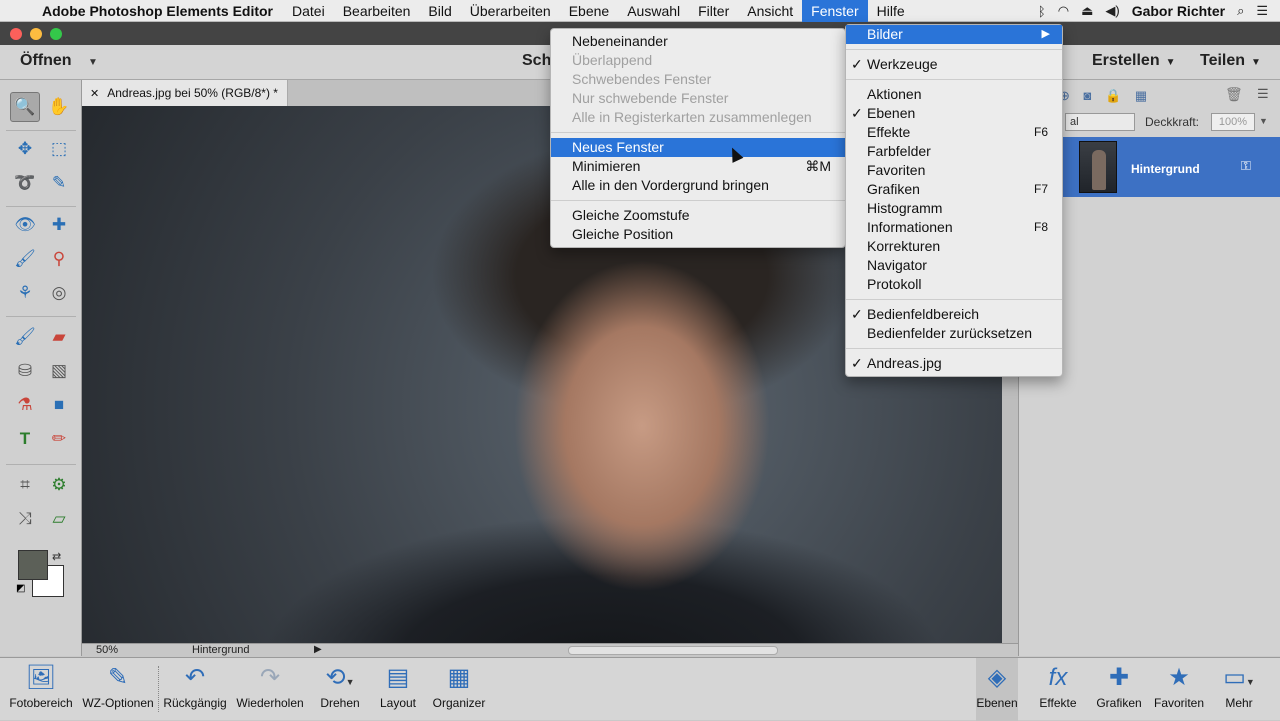 The width and height of the screenshot is (1280, 721). What do you see at coordinates (1246, 166) in the screenshot?
I see `layer-lock-icon: ⚿` at bounding box center [1246, 166].